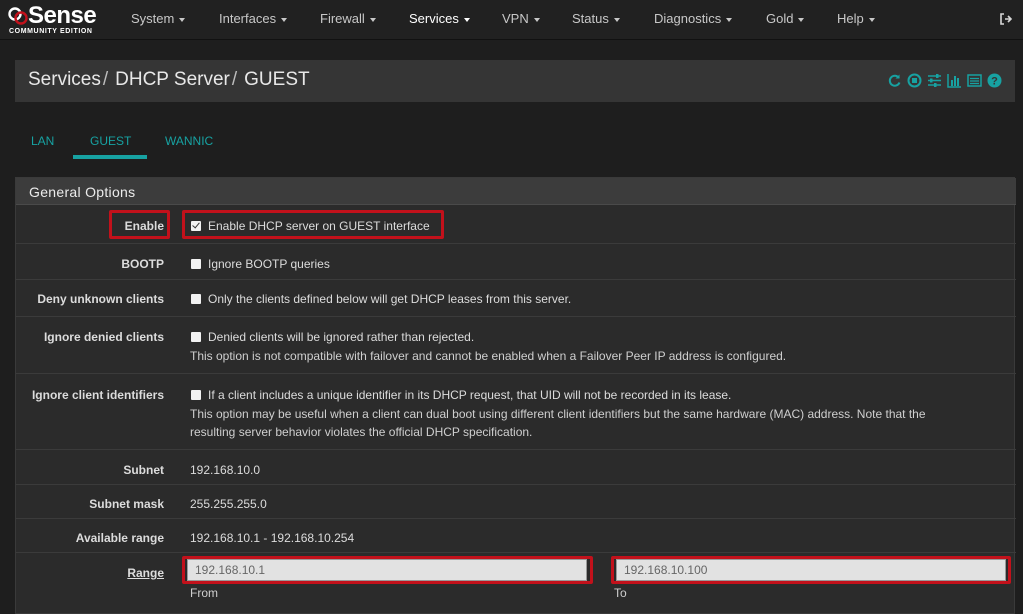 The width and height of the screenshot is (1023, 614). I want to click on nav-firewall-label: Firewall, so click(342, 18).